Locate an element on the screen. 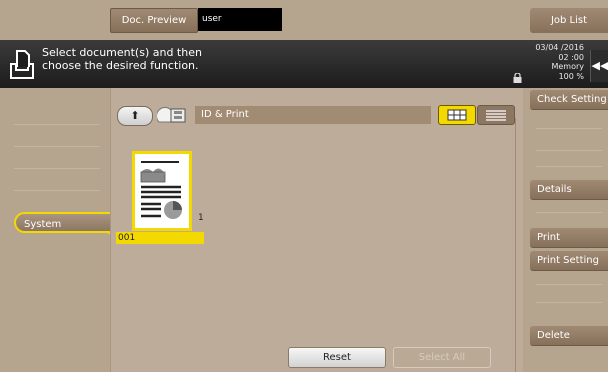 This screenshot has height=372, width=608. print-button: Print is located at coordinates (569, 238).